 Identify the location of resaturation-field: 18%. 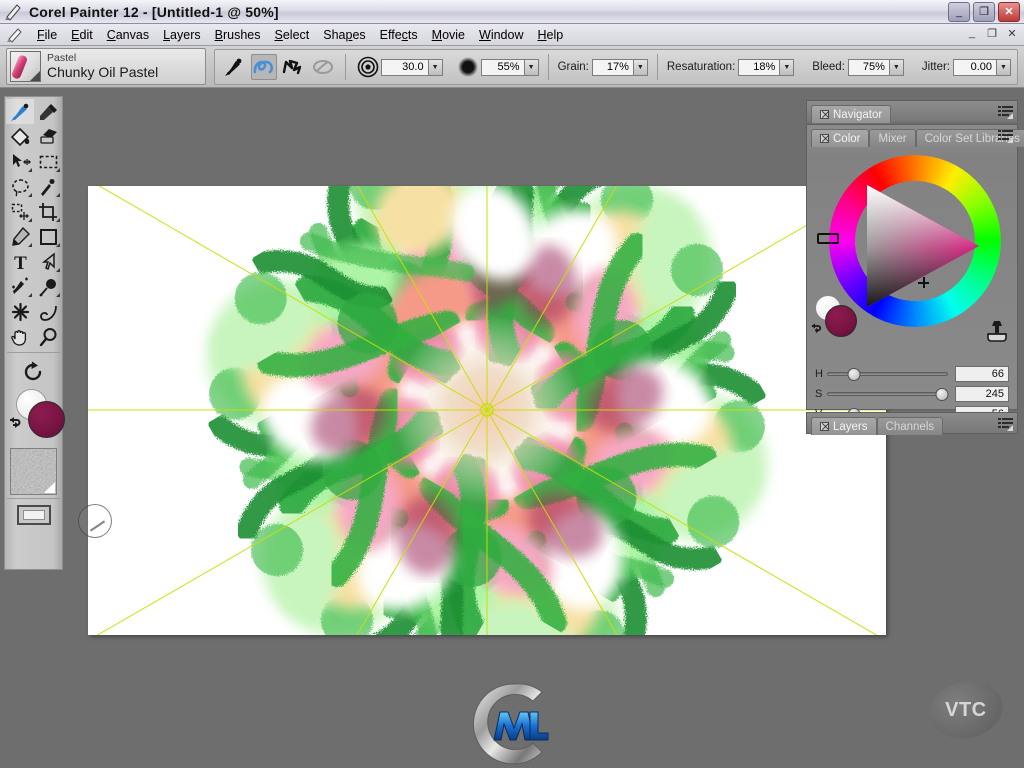
(759, 67).